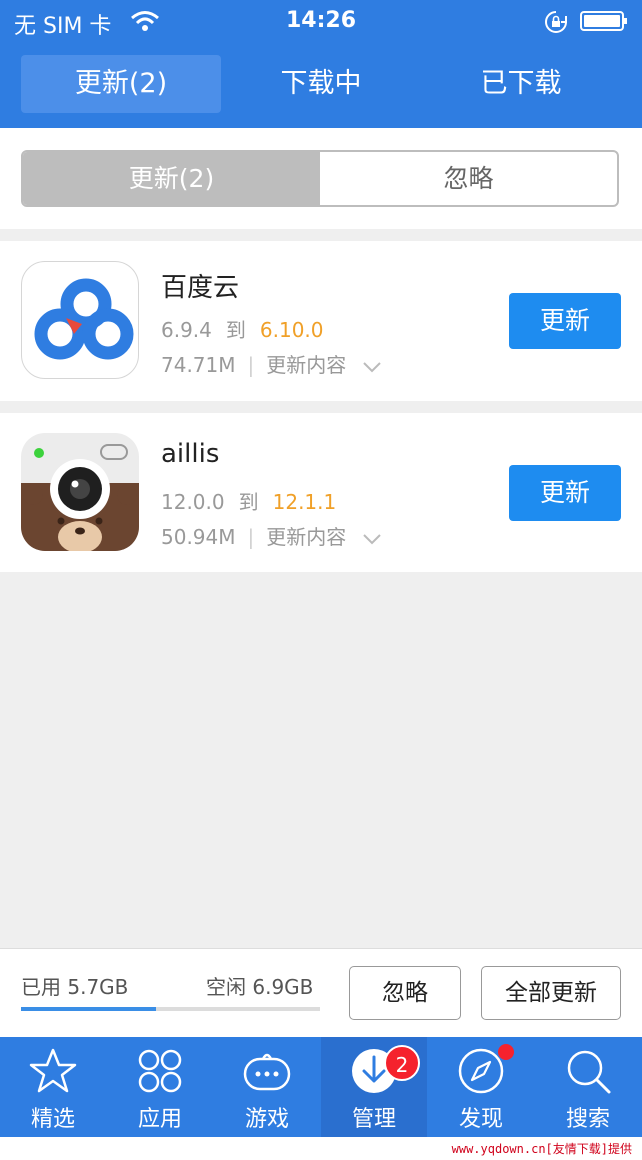 The width and height of the screenshot is (642, 1160). What do you see at coordinates (53, 1070) in the screenshot?
I see `star-icon` at bounding box center [53, 1070].